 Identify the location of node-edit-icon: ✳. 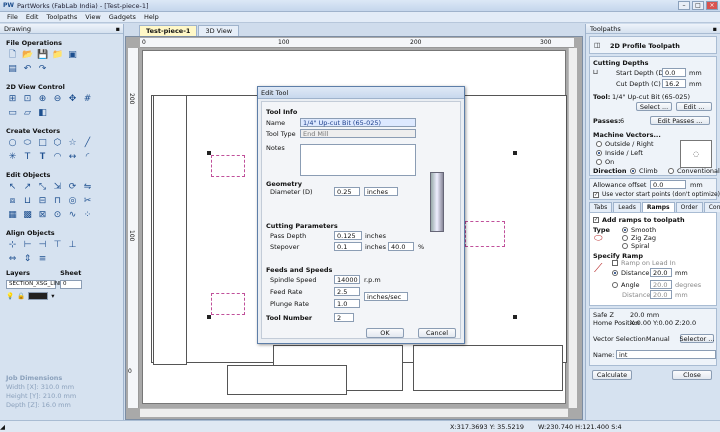
(12, 157).